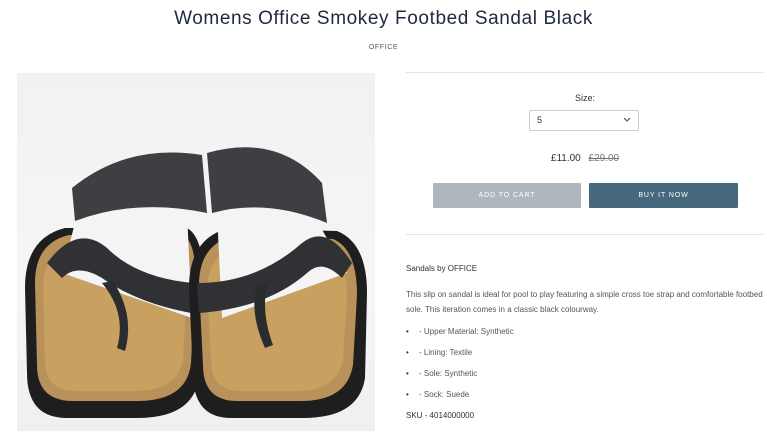 The width and height of the screenshot is (767, 437). Describe the element at coordinates (585, 400) in the screenshot. I see `list-item: - Sock: Suede` at that location.